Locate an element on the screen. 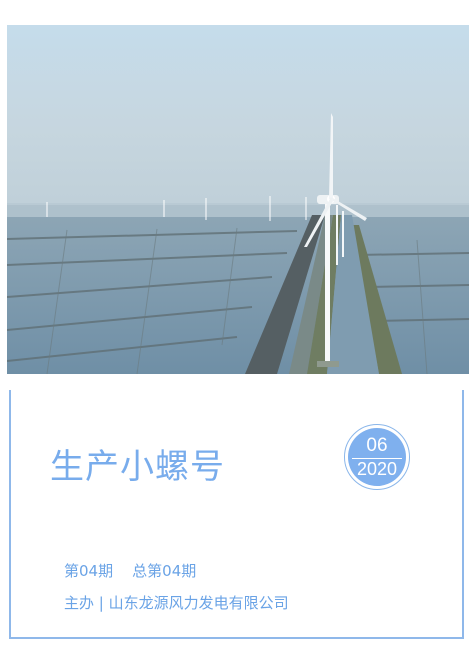 The image size is (475, 649). date-month: 06 is located at coordinates (377, 445).